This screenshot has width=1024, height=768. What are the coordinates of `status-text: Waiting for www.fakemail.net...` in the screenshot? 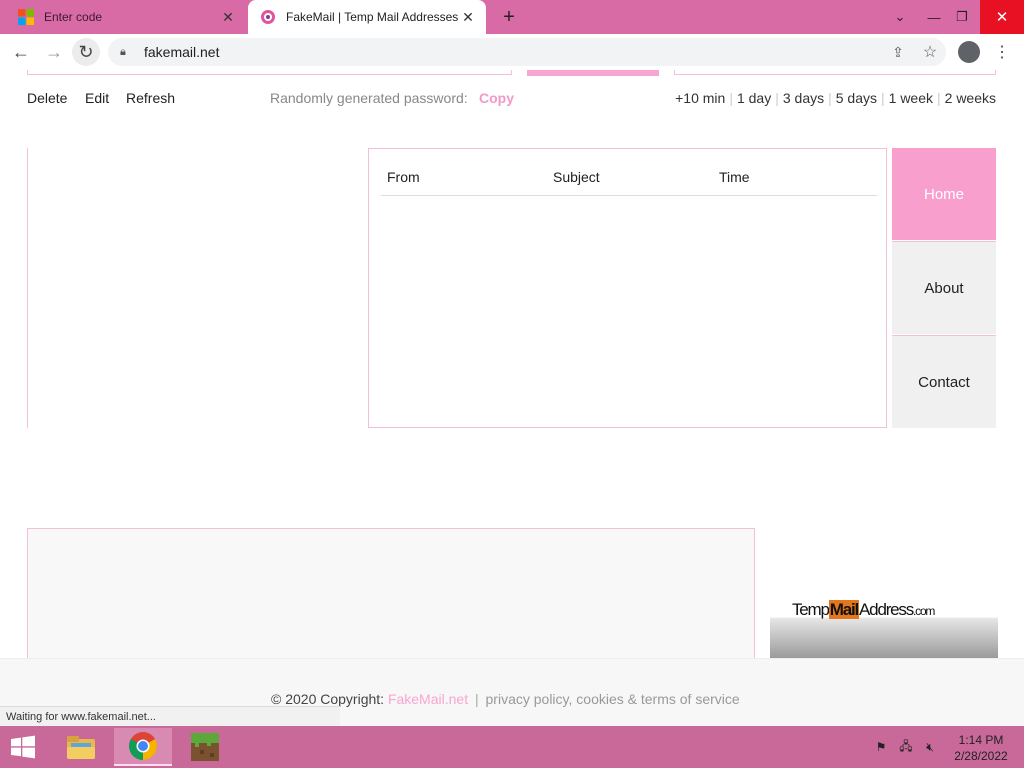 It's located at (81, 716).